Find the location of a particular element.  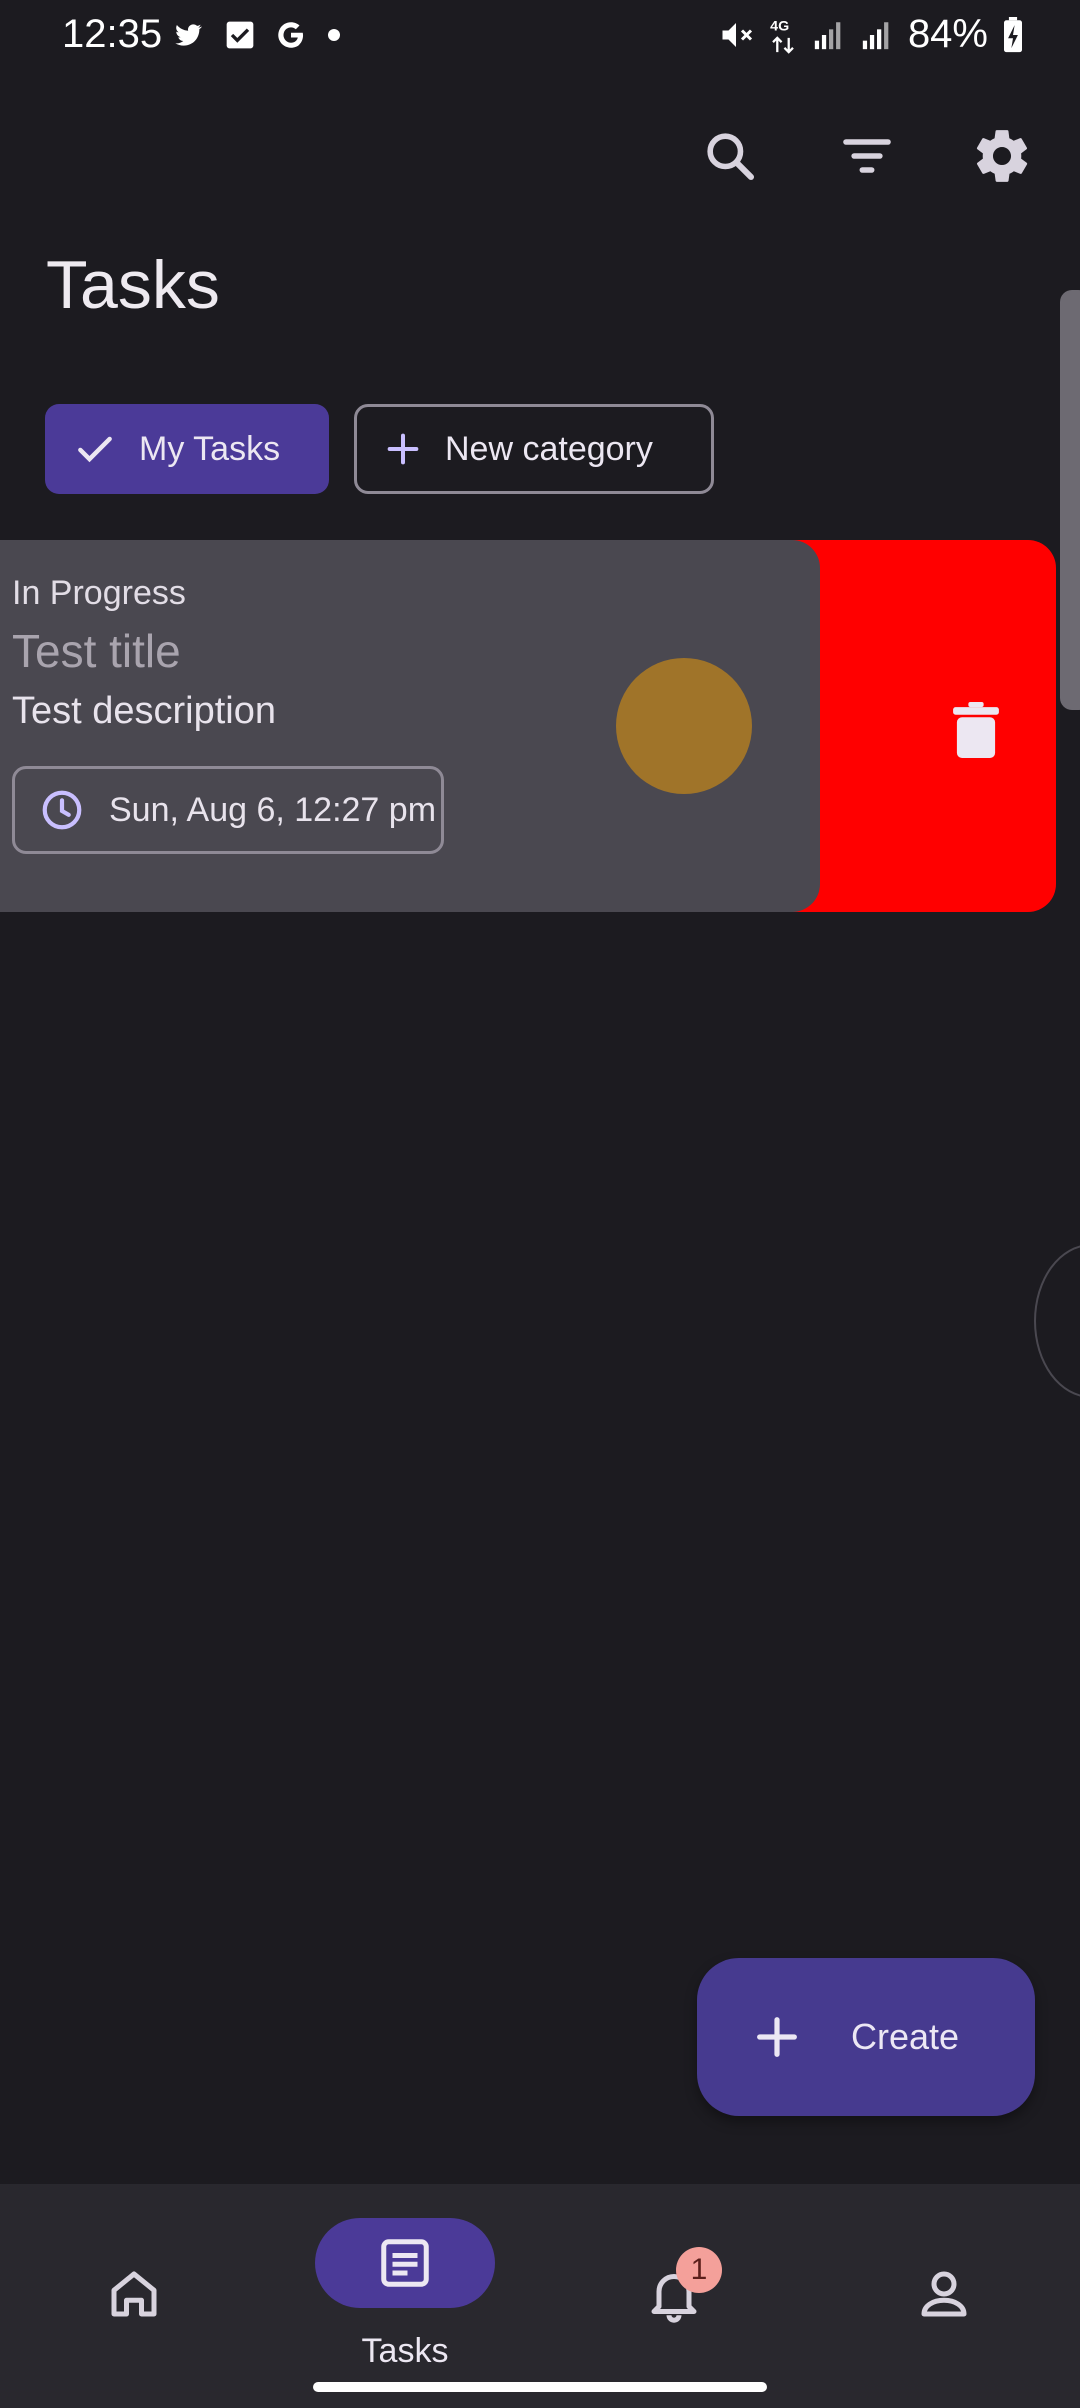

delete-icon is located at coordinates (976, 730).